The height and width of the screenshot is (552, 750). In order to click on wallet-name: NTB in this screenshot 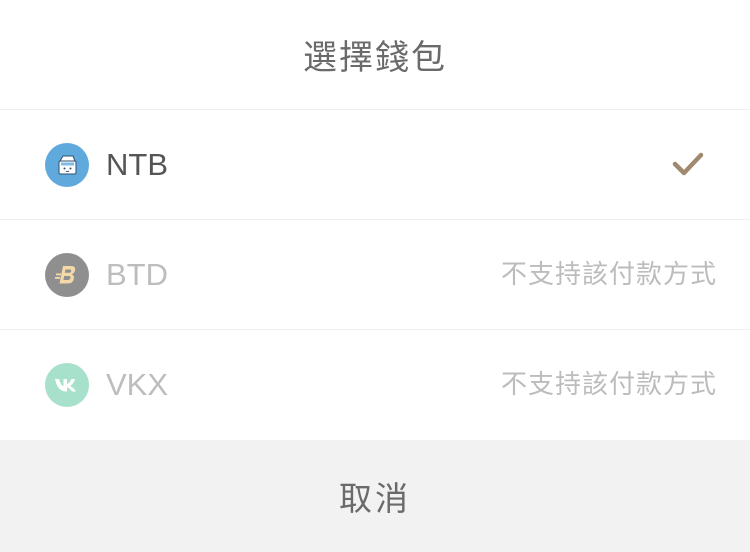, I will do `click(137, 164)`.